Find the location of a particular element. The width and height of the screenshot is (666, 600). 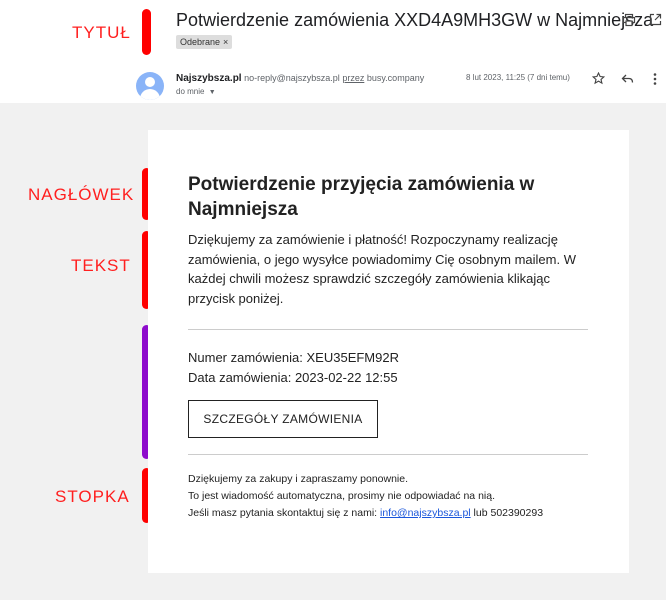

label-chip-text: Odebrane is located at coordinates (200, 42).